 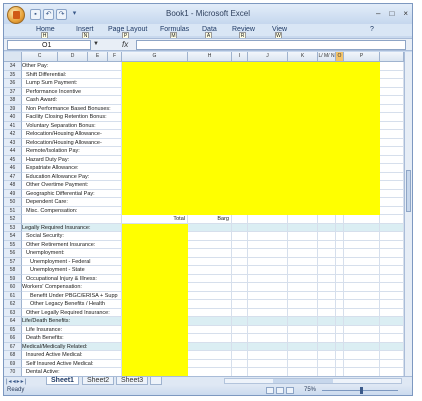 What do you see at coordinates (72, 278) in the screenshot?
I see `row-label-cell: Occupational Injury & Illness:` at bounding box center [72, 278].